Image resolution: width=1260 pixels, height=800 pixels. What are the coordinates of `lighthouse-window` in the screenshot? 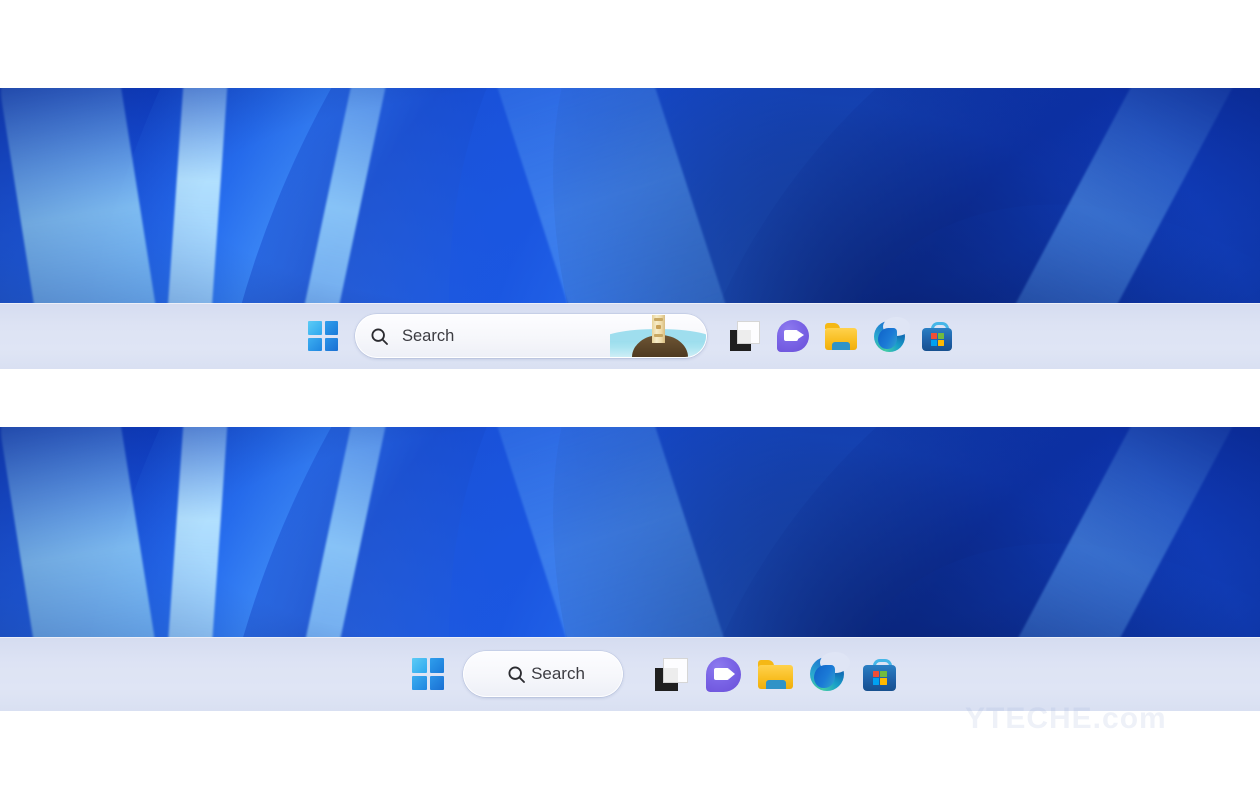 It's located at (658, 327).